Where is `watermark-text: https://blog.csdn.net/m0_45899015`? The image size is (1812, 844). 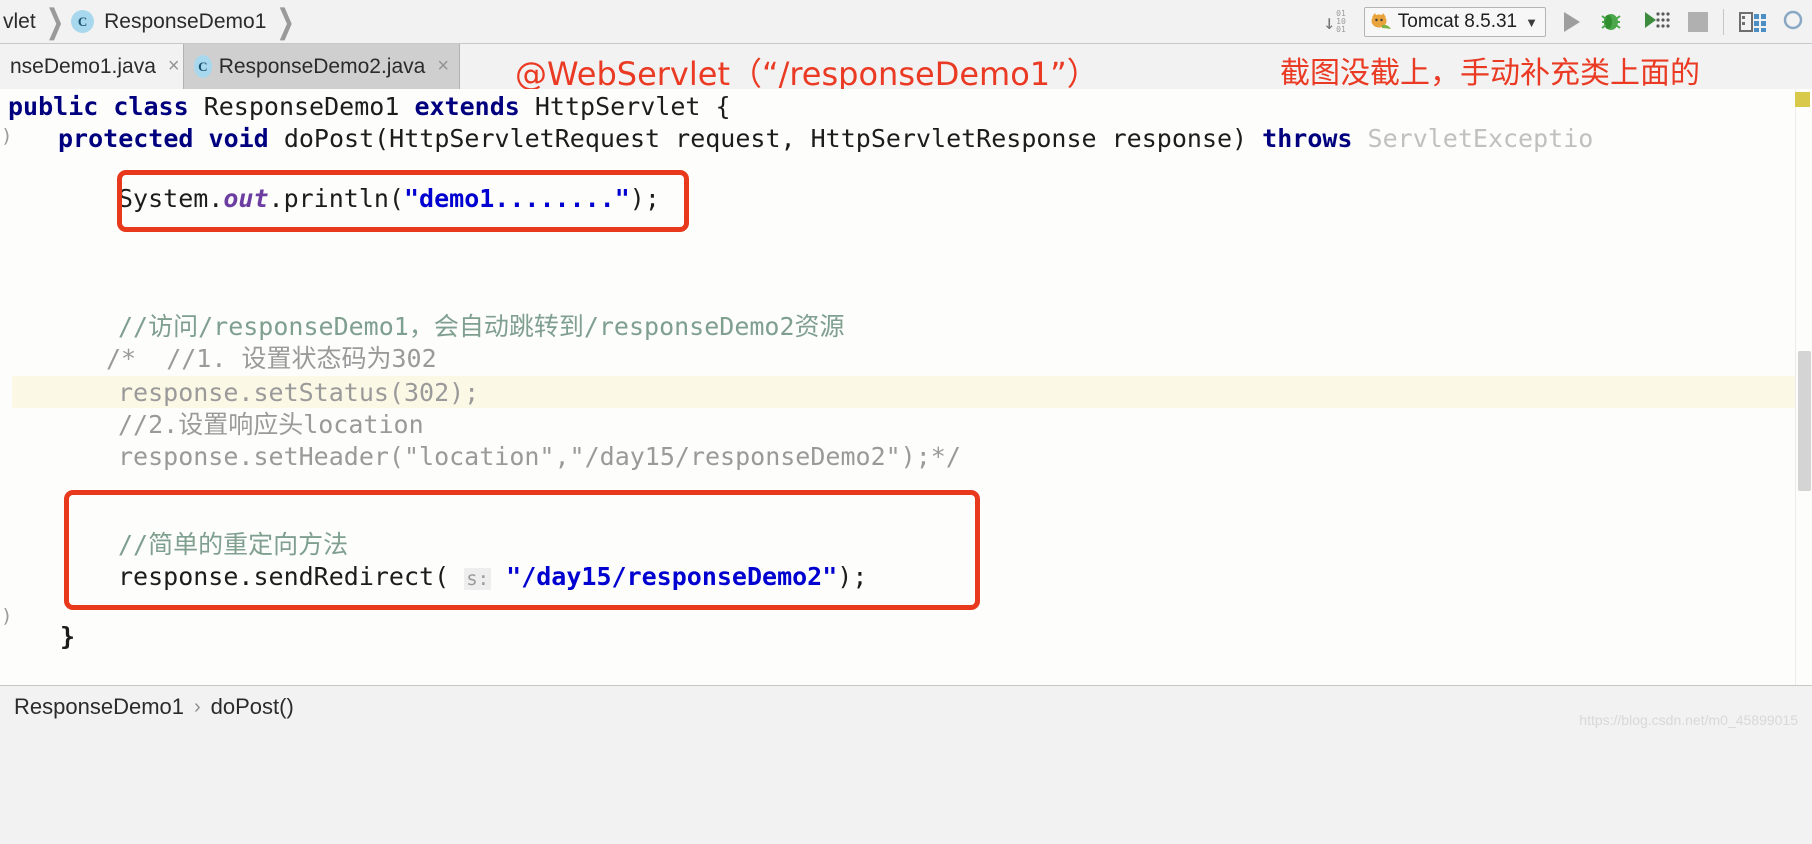 watermark-text: https://blog.csdn.net/m0_45899015 is located at coordinates (1688, 720).